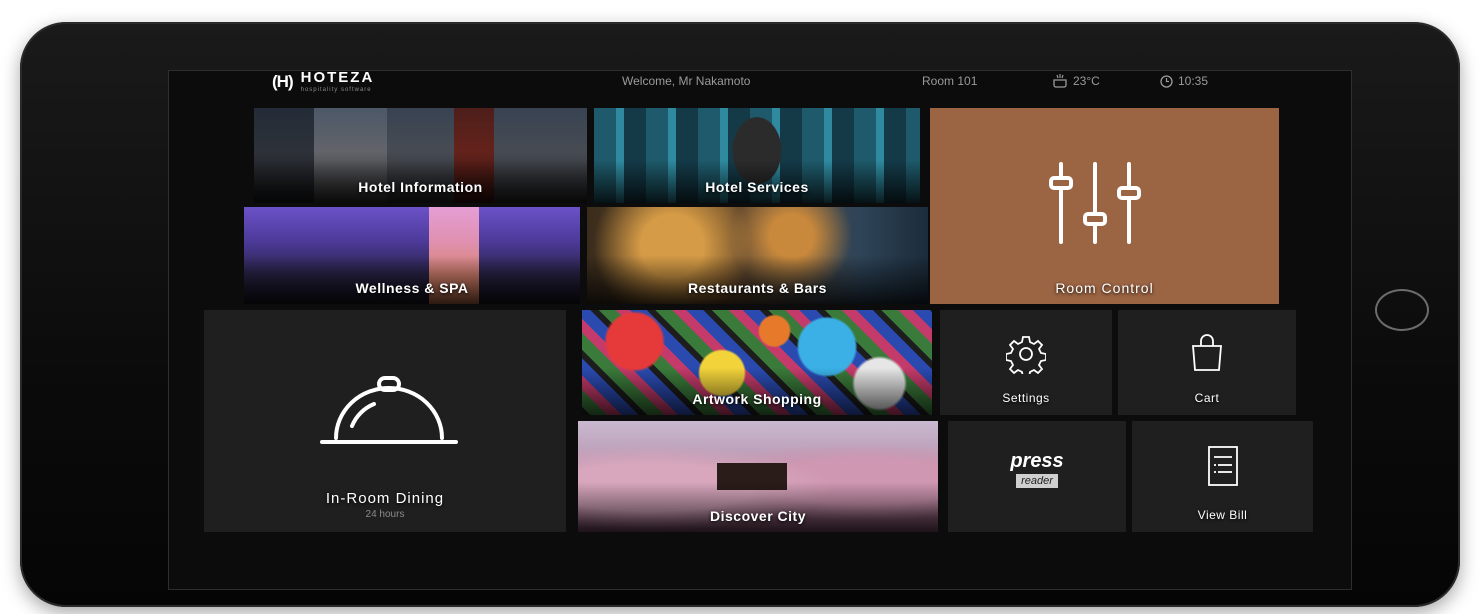 The image size is (1481, 614). I want to click on press-word: press, so click(1037, 461).